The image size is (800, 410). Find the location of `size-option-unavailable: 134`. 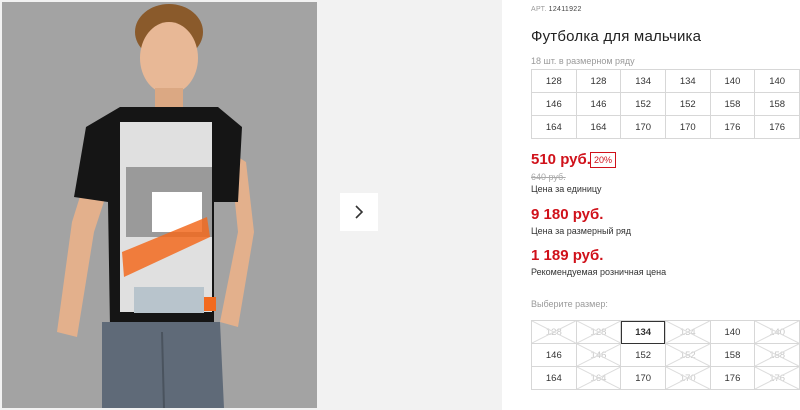

size-option-unavailable: 134 is located at coordinates (687, 332).